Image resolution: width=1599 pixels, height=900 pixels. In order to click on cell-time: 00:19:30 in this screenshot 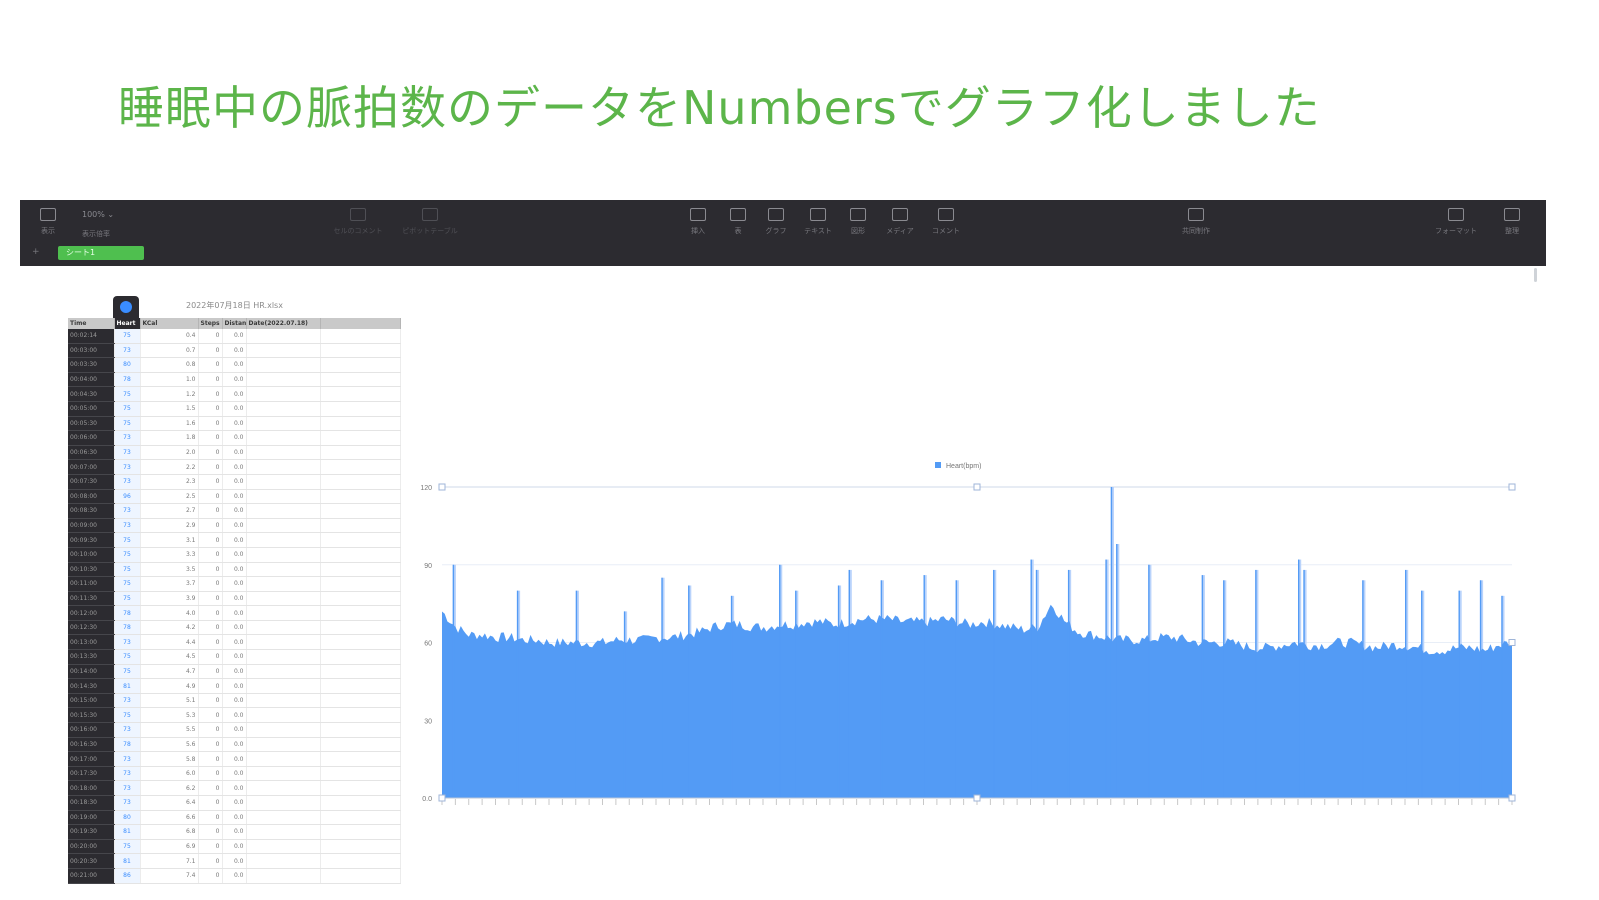, I will do `click(91, 832)`.